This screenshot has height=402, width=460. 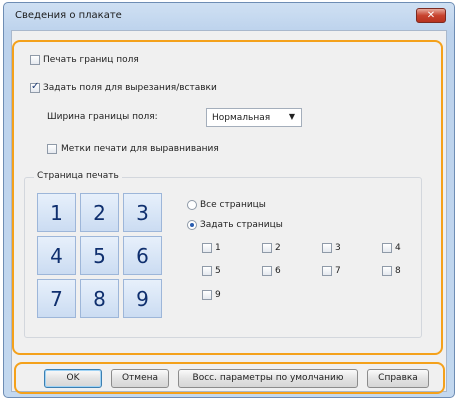 I want to click on all-pages-label: Все страницы, so click(x=233, y=205).